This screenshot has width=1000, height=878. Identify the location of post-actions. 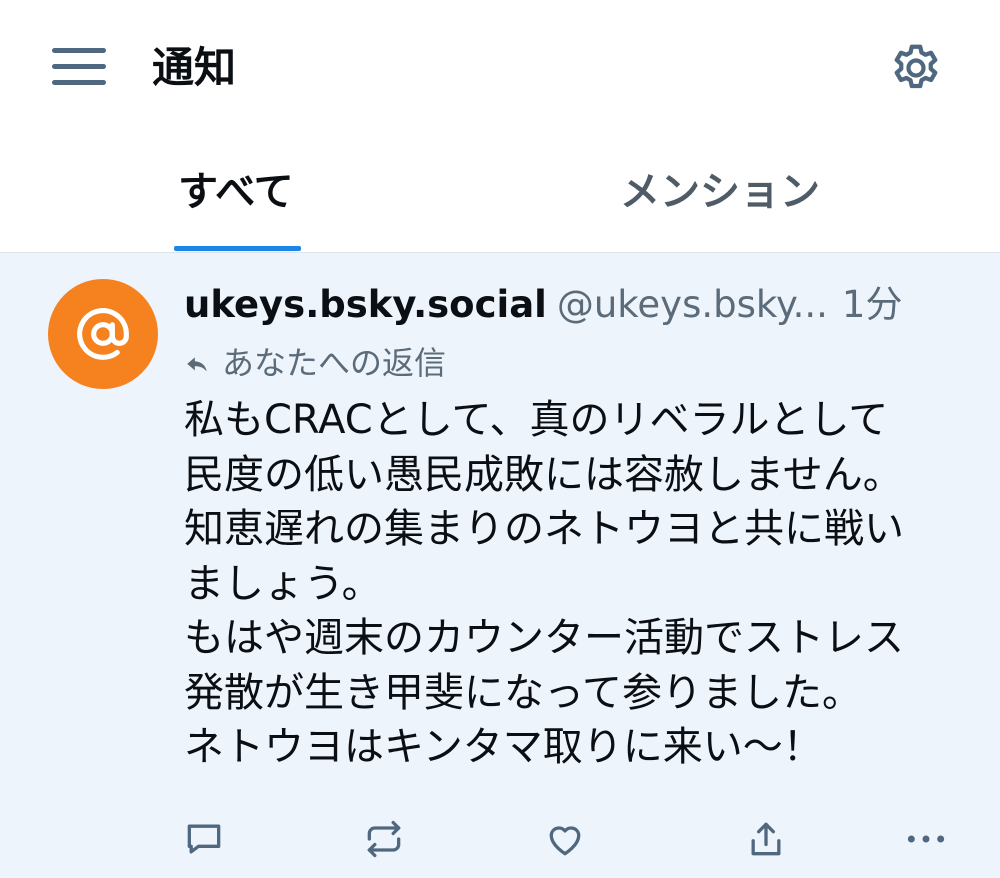
(500, 838).